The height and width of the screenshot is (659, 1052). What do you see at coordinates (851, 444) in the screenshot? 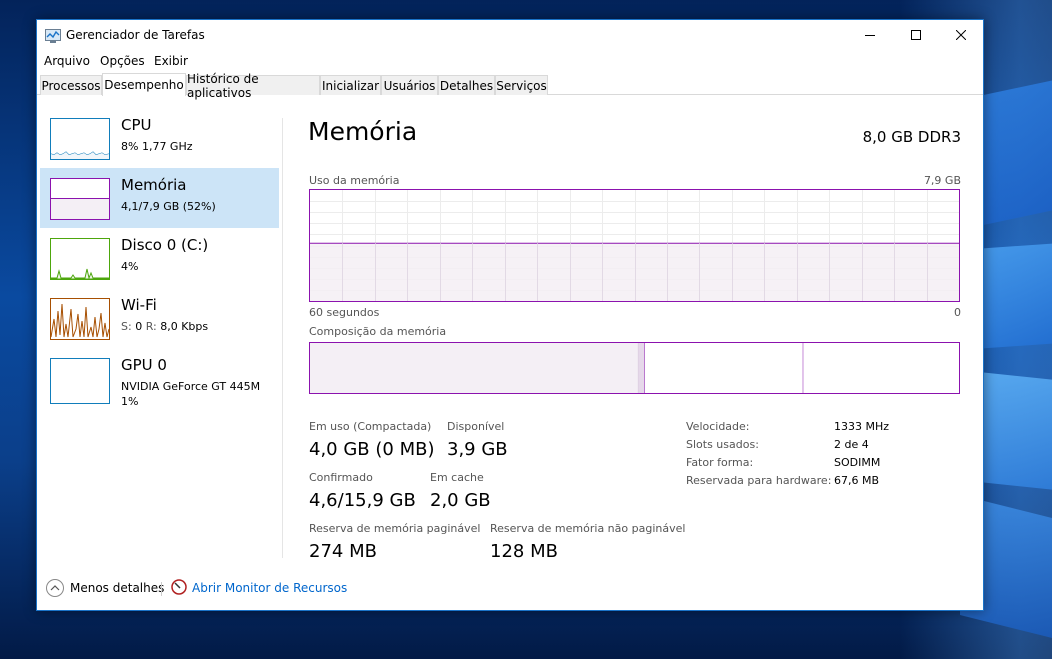
I see `slots-value: 2 de 4` at bounding box center [851, 444].